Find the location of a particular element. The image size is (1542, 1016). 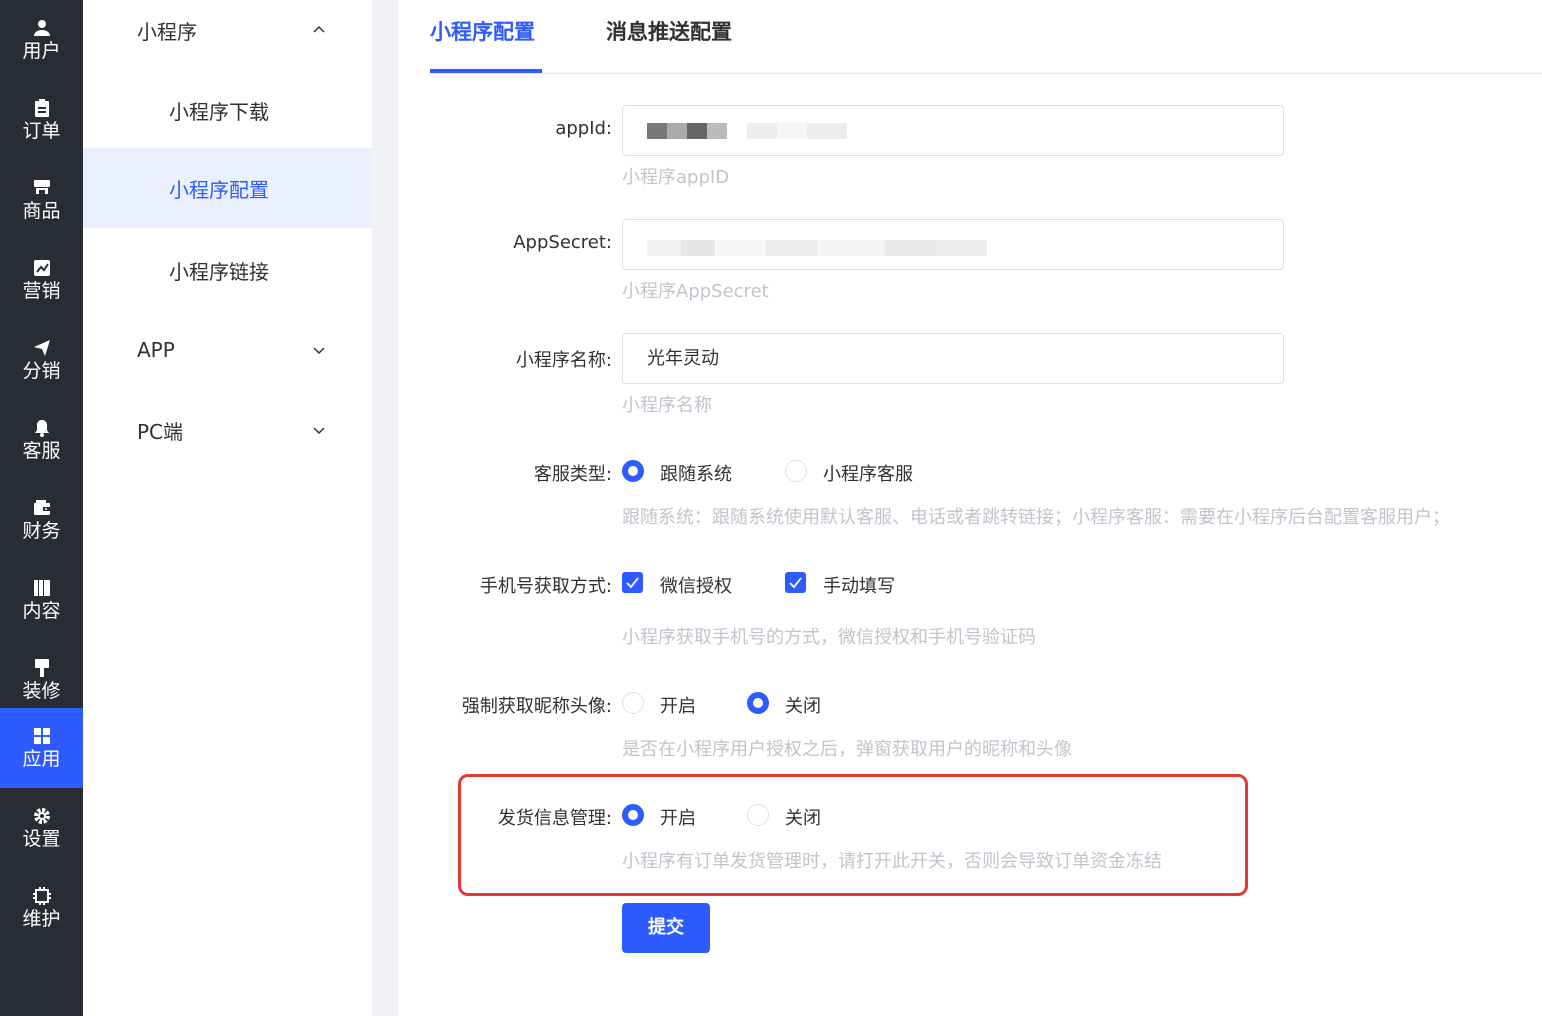

wallet-icon is located at coordinates (42, 508).